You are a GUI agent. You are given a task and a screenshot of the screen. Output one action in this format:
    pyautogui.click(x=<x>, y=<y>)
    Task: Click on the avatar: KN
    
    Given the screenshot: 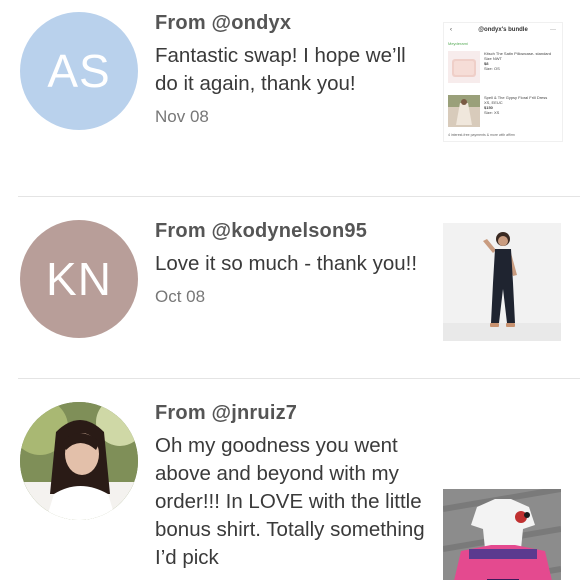 What is the action you would take?
    pyautogui.click(x=79, y=279)
    